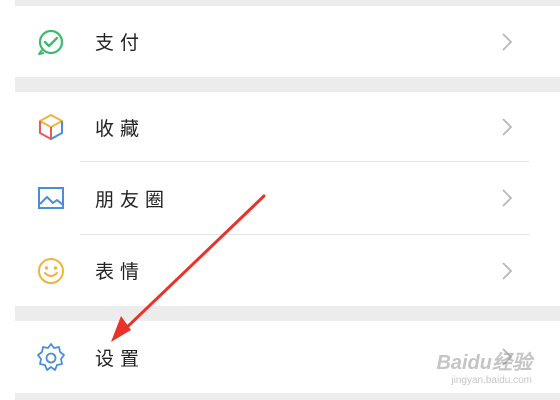 This screenshot has height=400, width=560. I want to click on menu-item-favorites-label: 收藏, so click(120, 128).